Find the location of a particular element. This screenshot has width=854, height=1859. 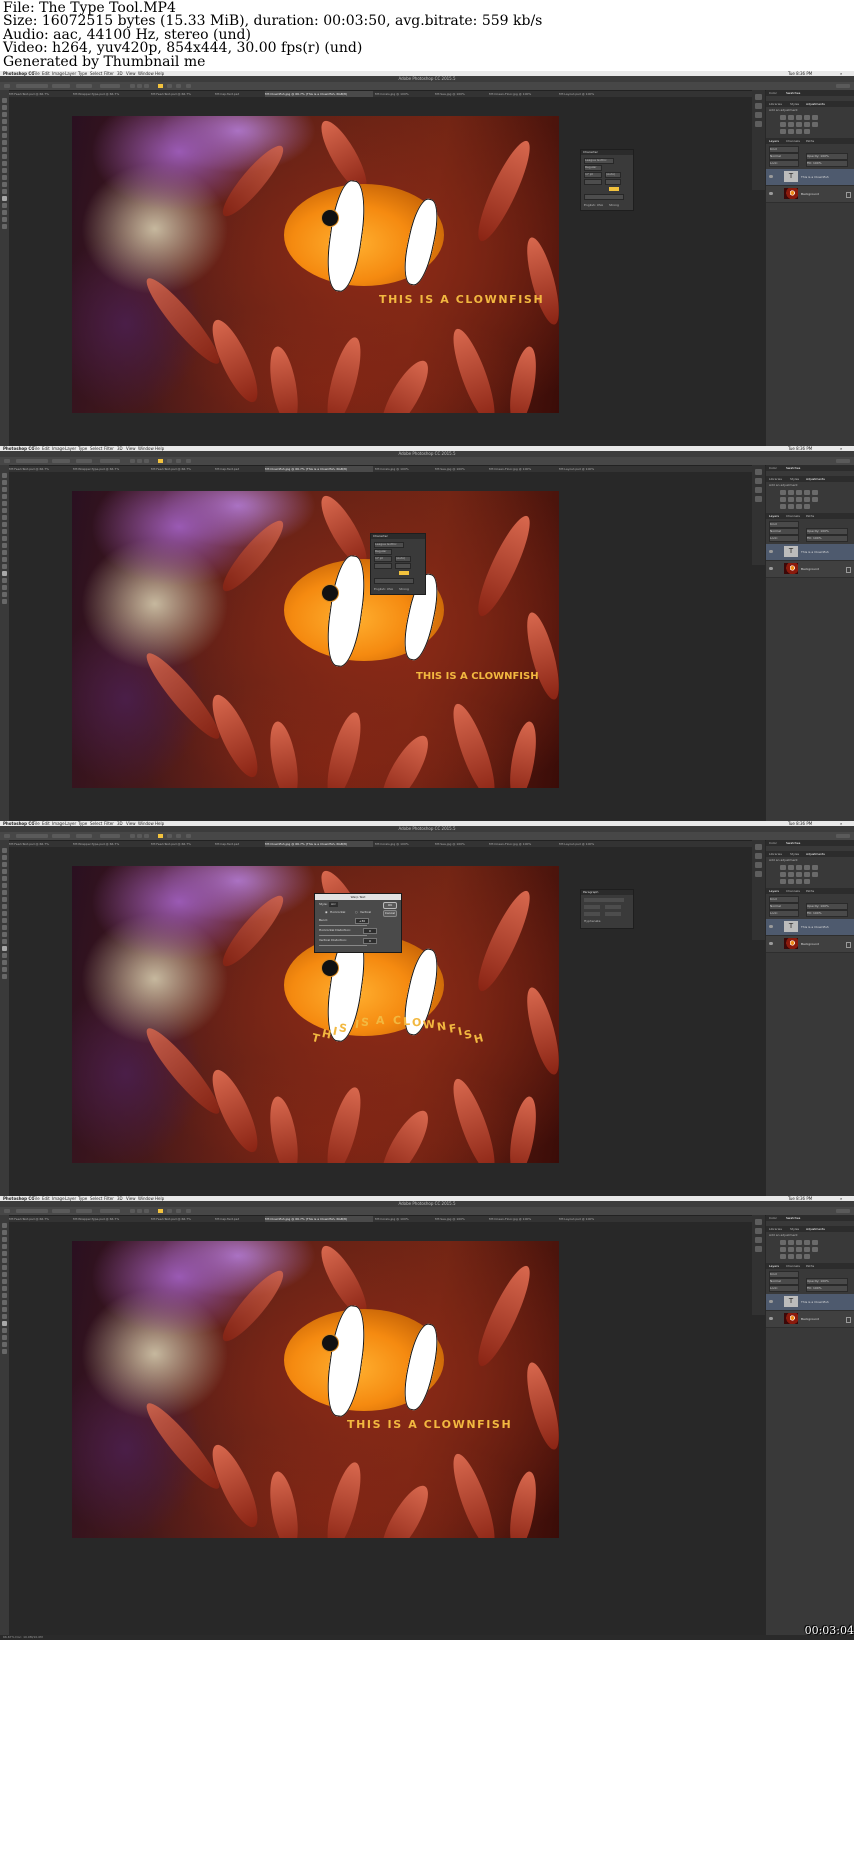

tracking-field is located at coordinates (593, 182).